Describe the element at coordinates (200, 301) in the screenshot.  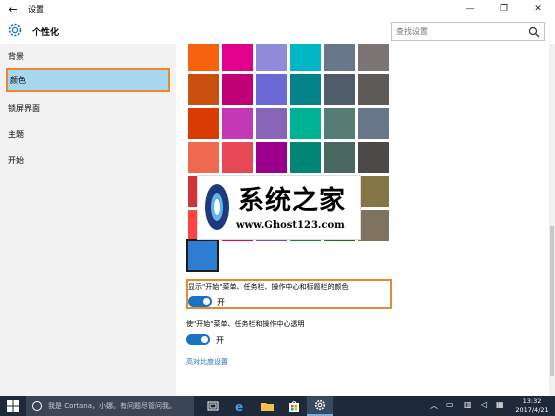
I see `show-color-toggle` at that location.